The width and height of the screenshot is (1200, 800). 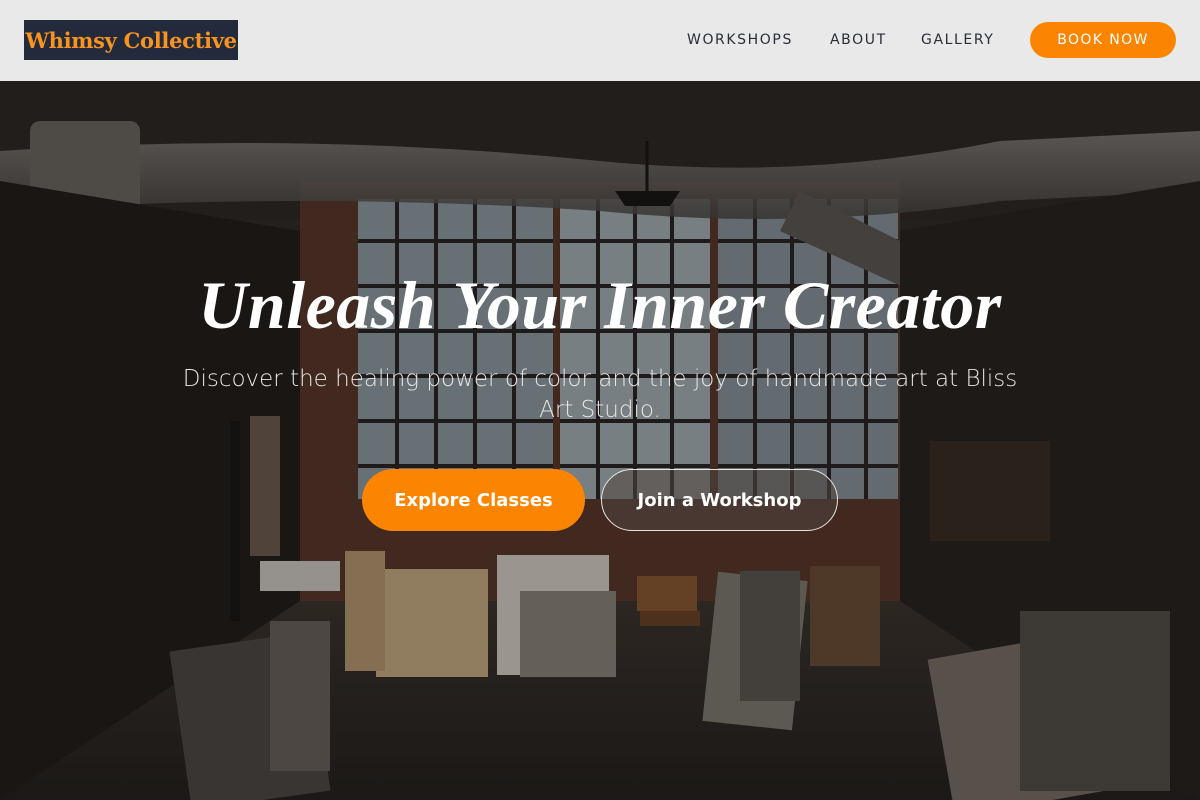 I want to click on nav-link-about: ABOUT, so click(x=858, y=40).